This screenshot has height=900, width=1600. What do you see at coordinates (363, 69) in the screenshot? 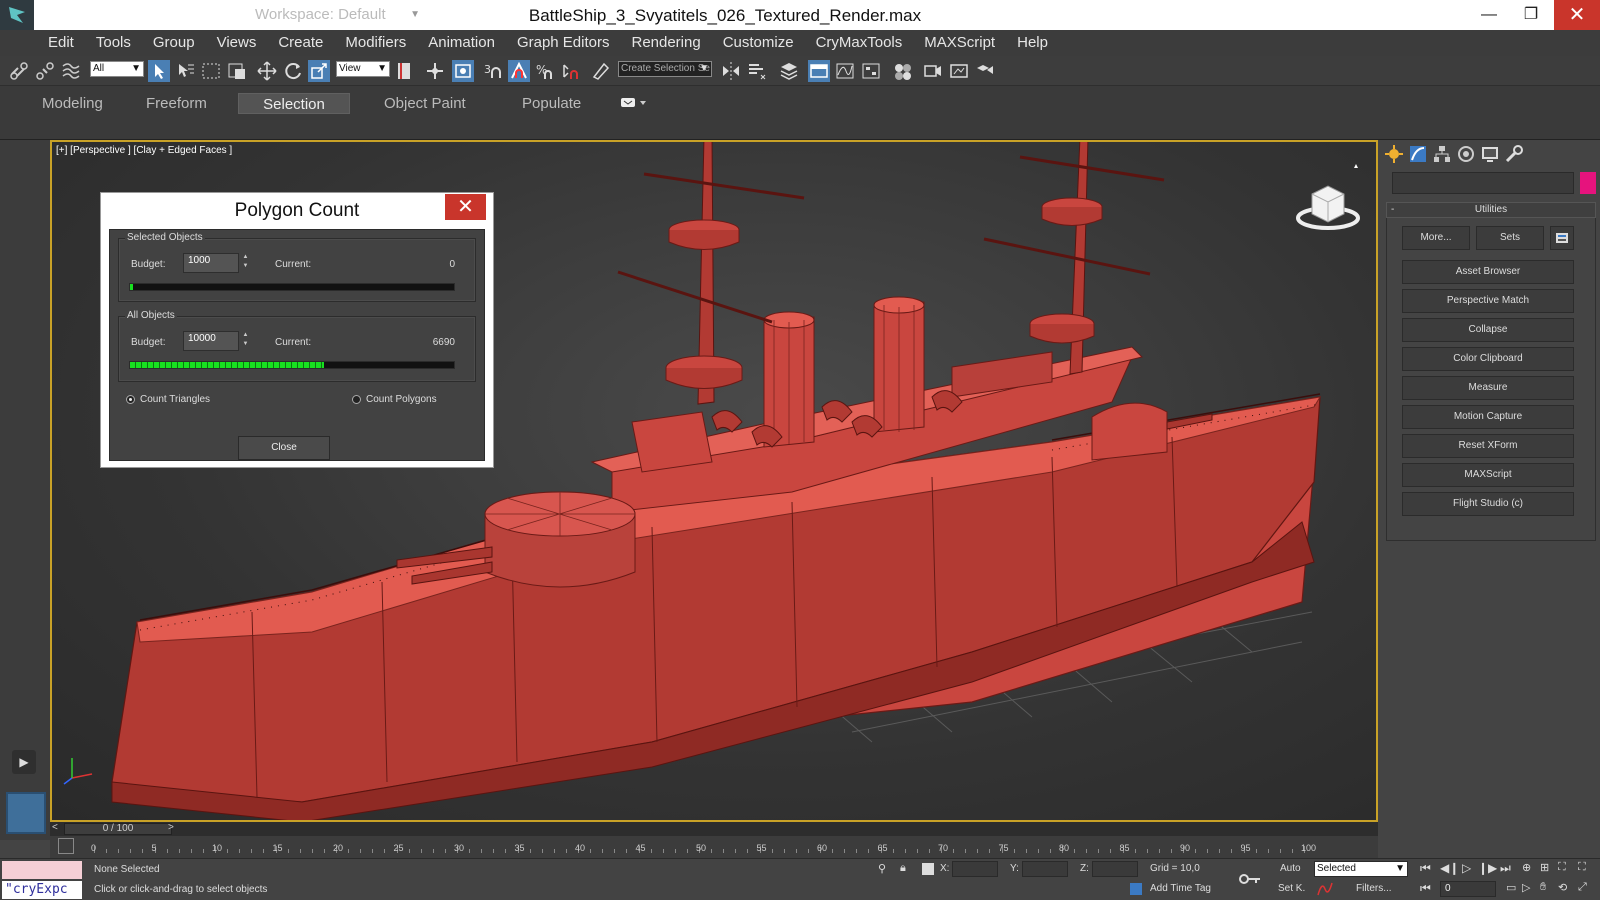
I see `reference-coordinate-dropdown: View ▼` at bounding box center [363, 69].